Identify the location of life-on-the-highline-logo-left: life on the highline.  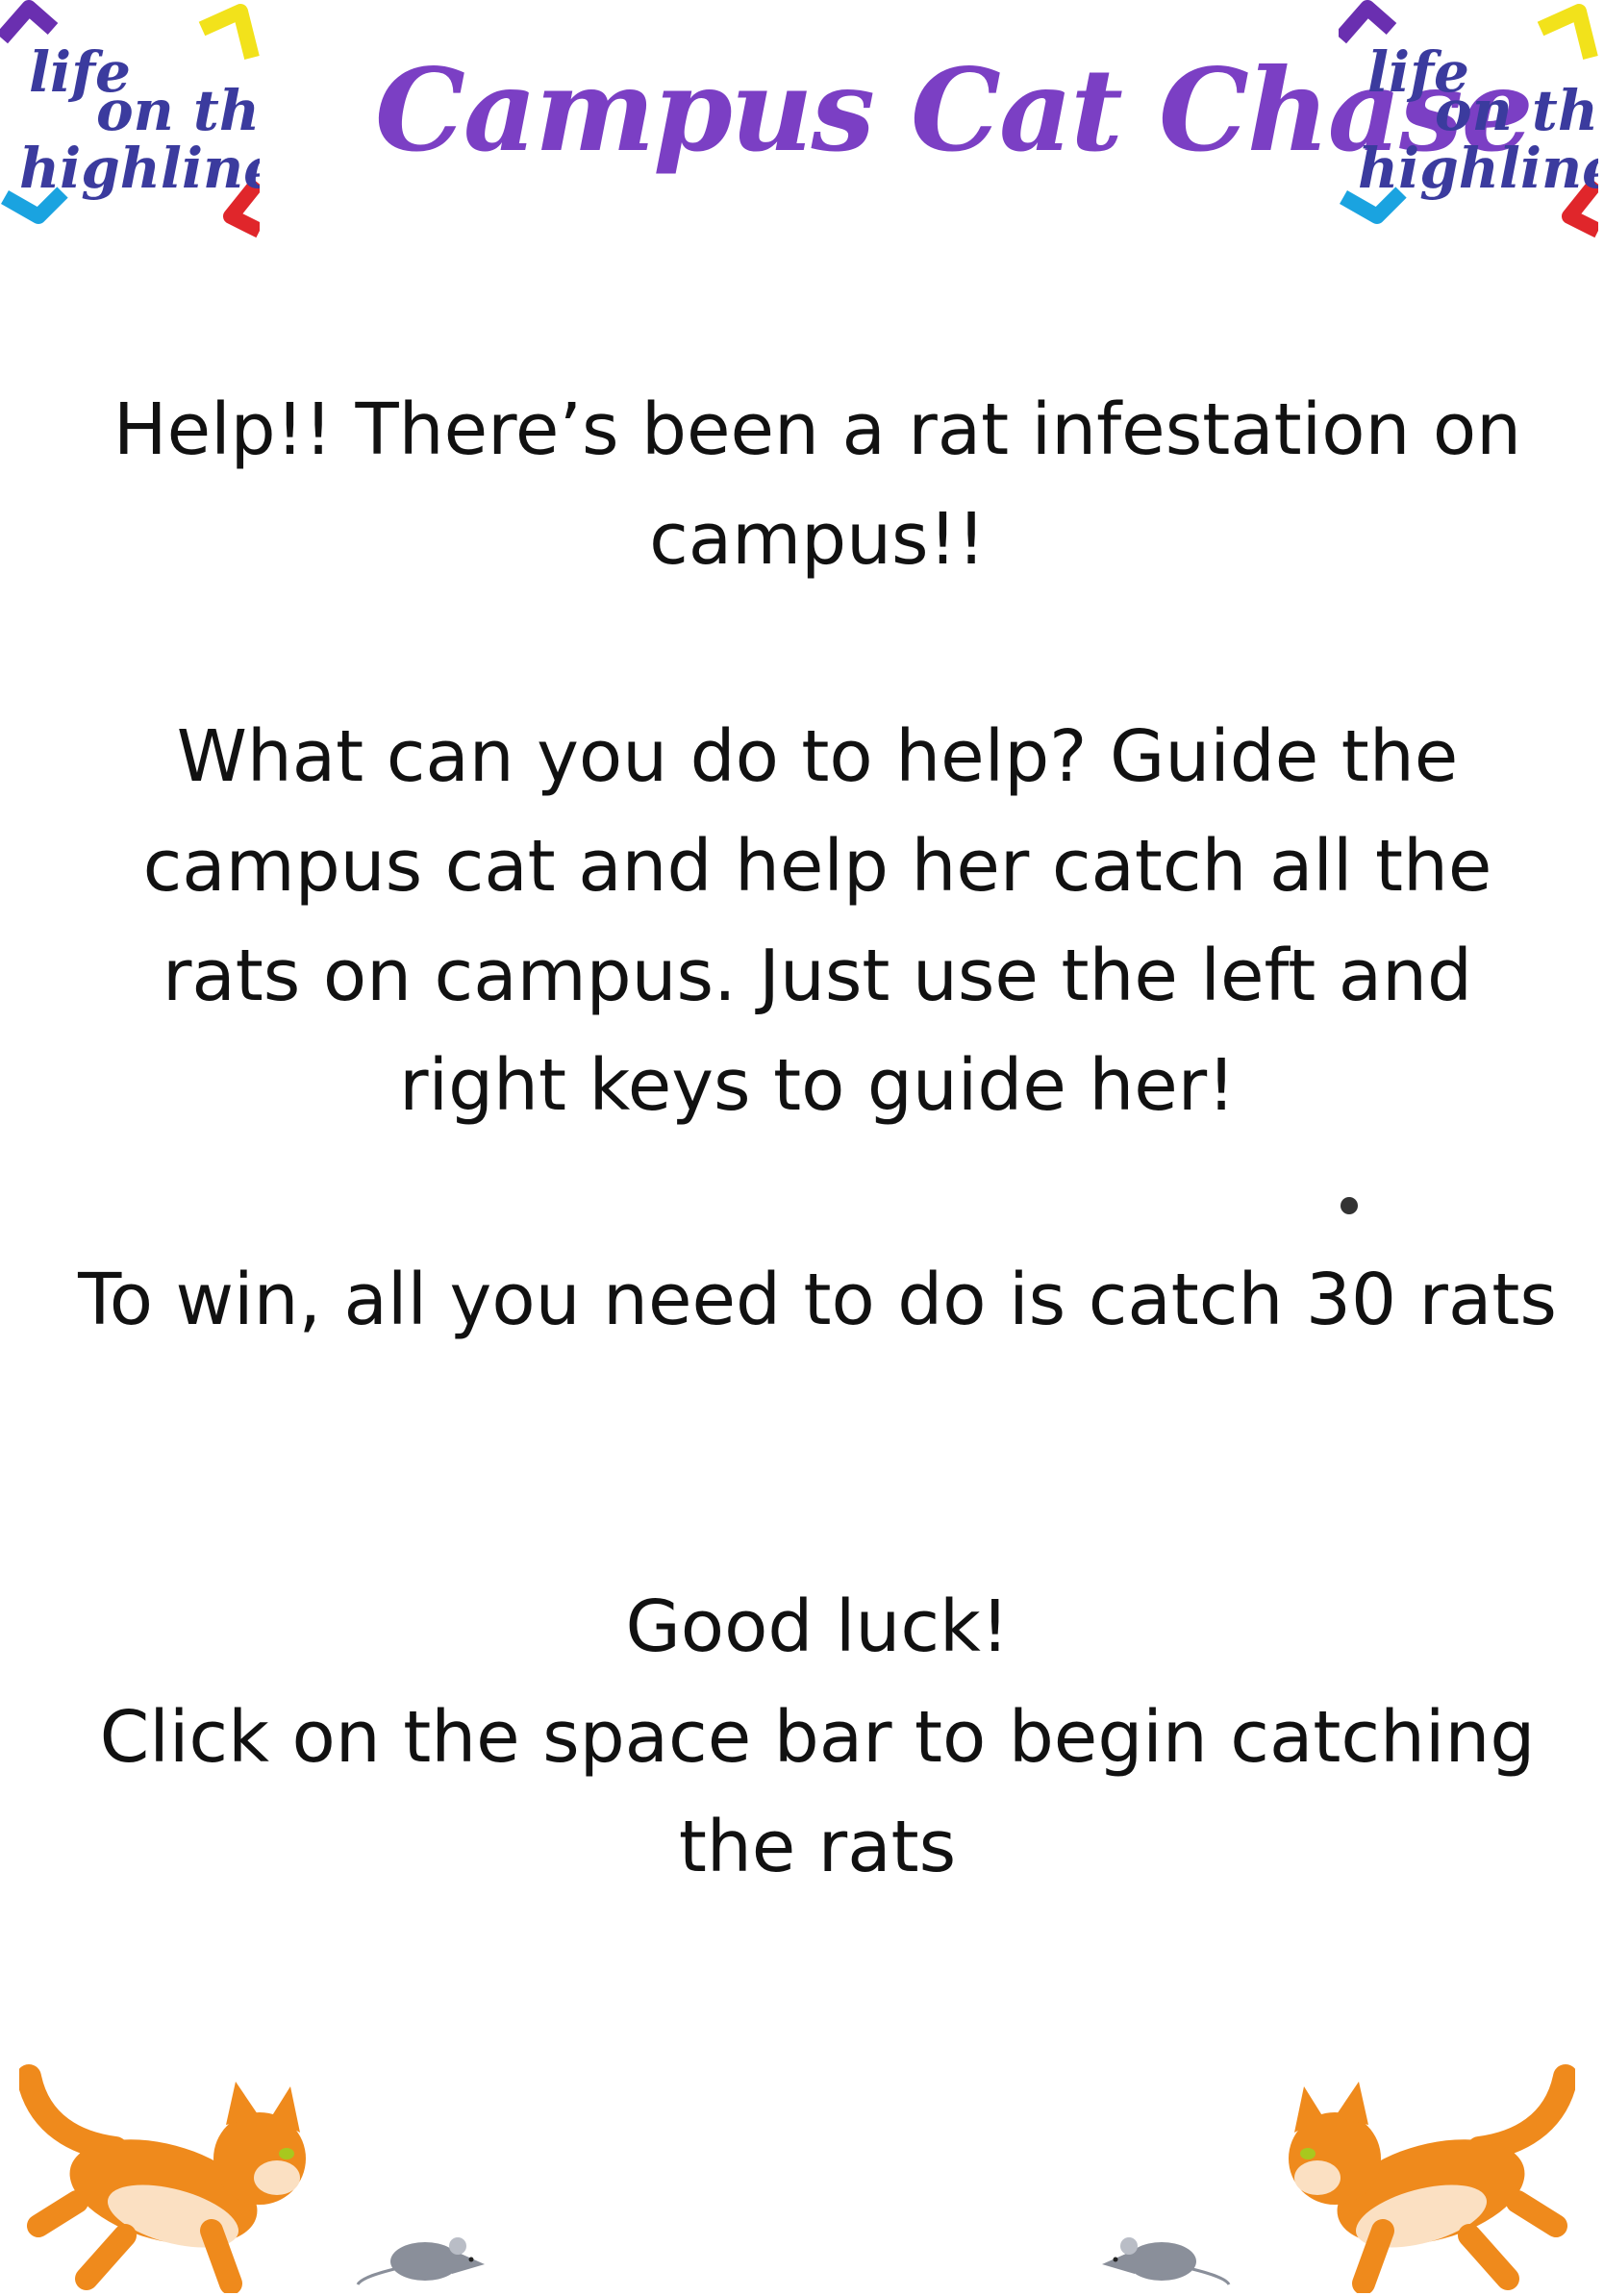
(130, 120).